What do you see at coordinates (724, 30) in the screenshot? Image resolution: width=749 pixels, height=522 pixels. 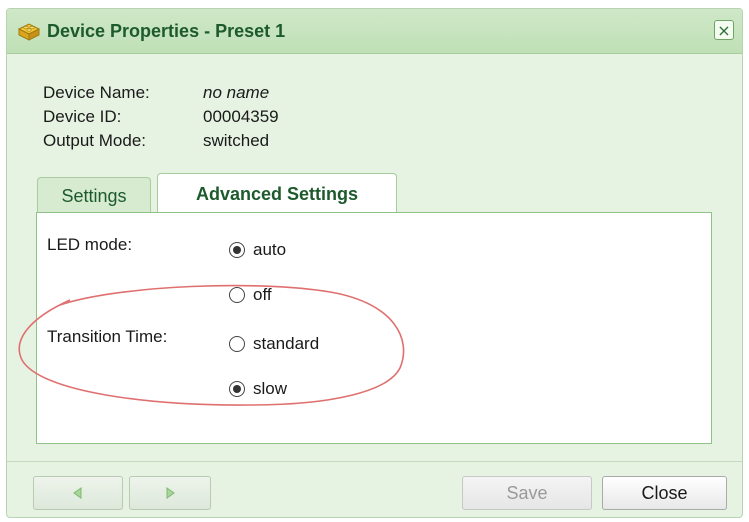 I see `close-icon: ×` at bounding box center [724, 30].